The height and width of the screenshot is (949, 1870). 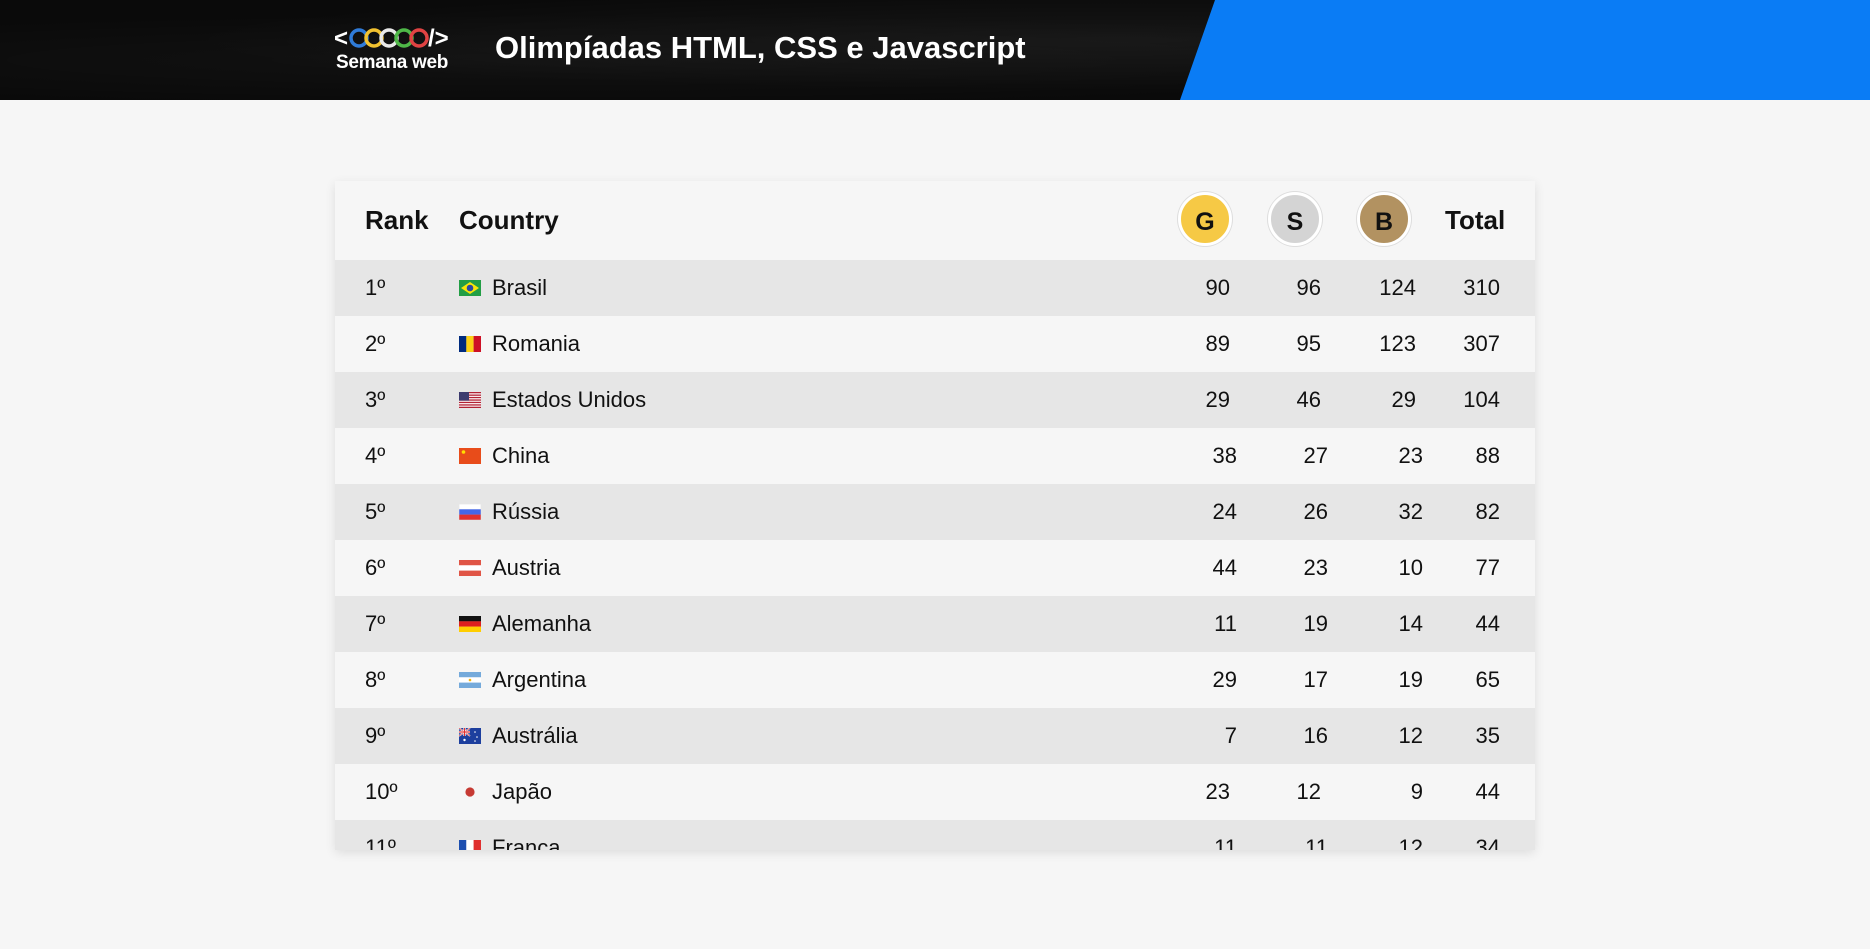 I want to click on country-name: Rússia, so click(x=526, y=511).